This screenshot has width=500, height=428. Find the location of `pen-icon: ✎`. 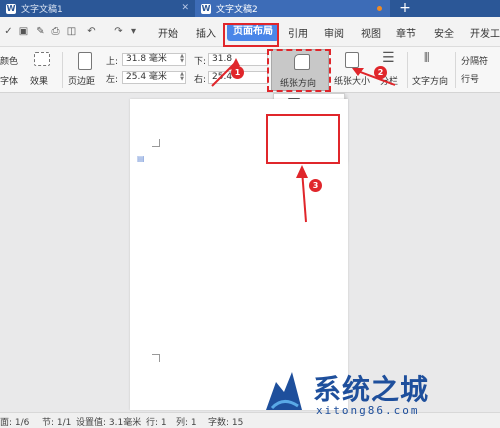

pen-icon: ✎ is located at coordinates (40, 31).